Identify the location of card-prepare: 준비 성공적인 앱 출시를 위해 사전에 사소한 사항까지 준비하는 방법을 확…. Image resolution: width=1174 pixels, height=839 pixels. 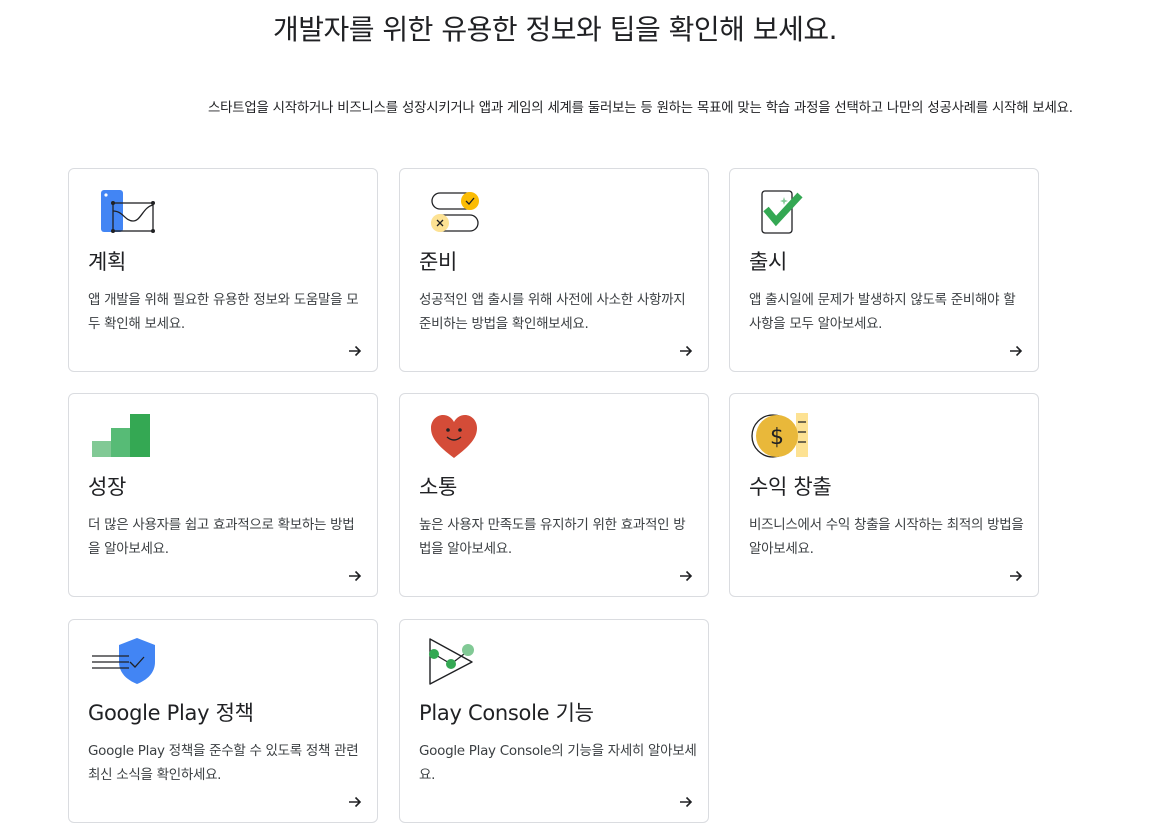
(554, 270).